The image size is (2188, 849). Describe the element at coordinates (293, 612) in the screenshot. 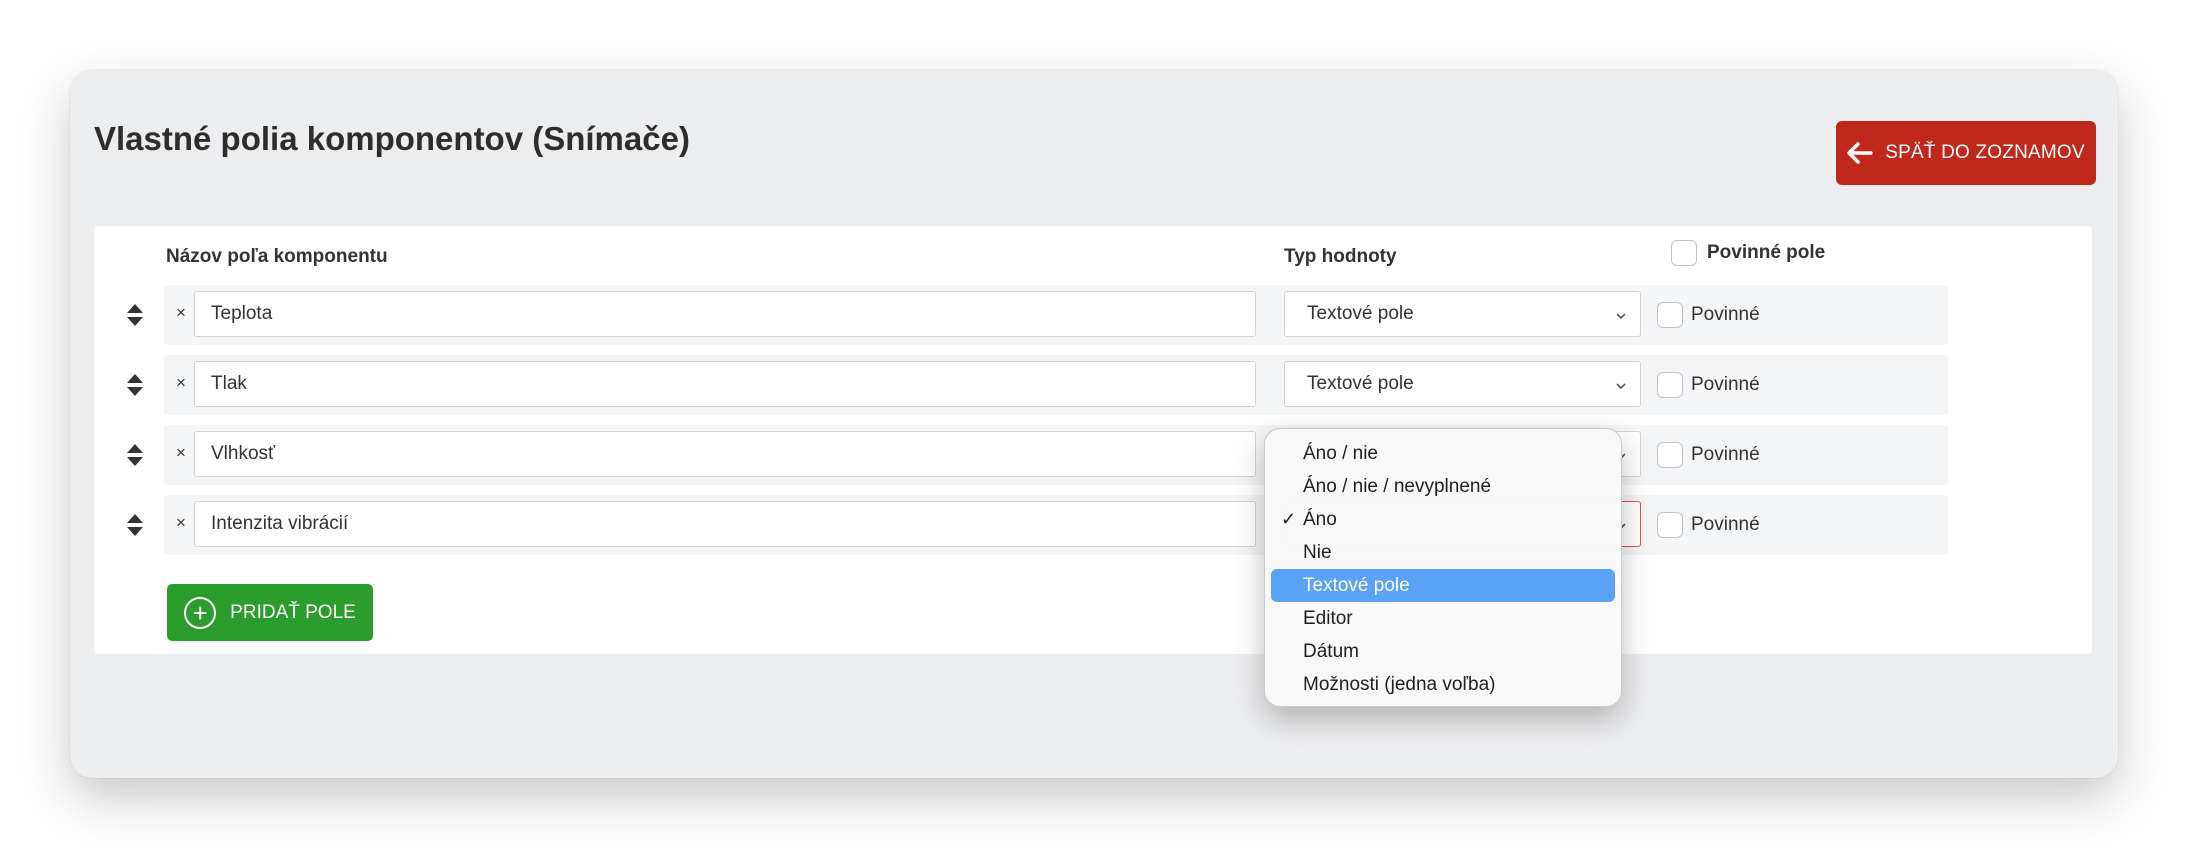

I see `add-field-label: PRIDAŤ POLE` at that location.